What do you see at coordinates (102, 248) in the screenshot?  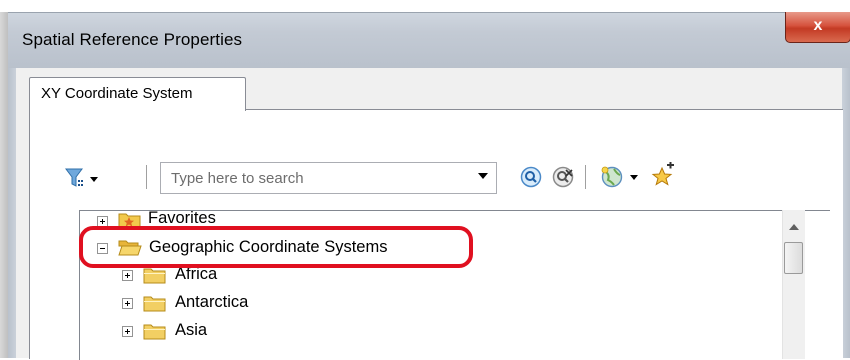 I see `collapse-icon` at bounding box center [102, 248].